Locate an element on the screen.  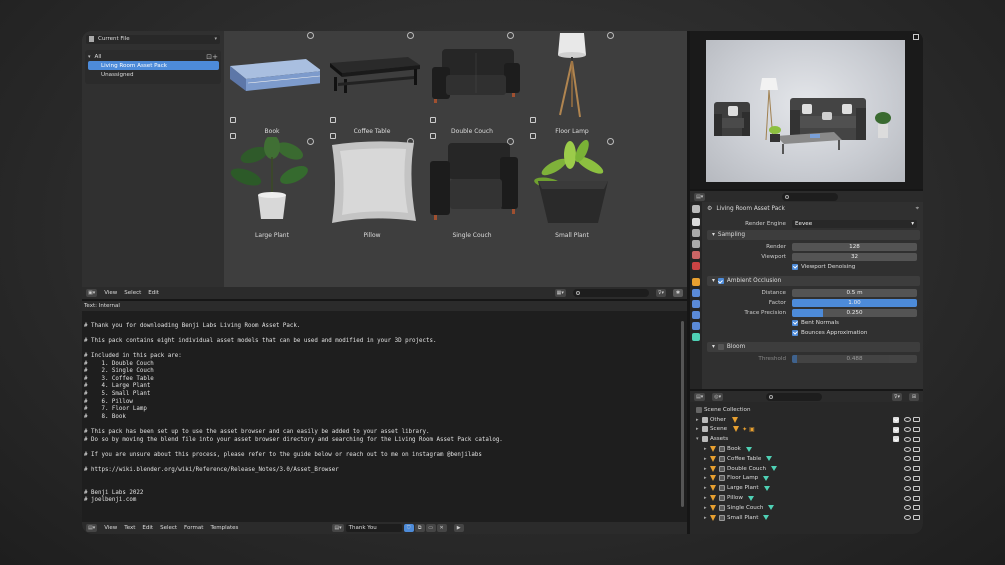
ao-panel-header: ▾ Ambient Occlusion is located at coordinates (813, 281).